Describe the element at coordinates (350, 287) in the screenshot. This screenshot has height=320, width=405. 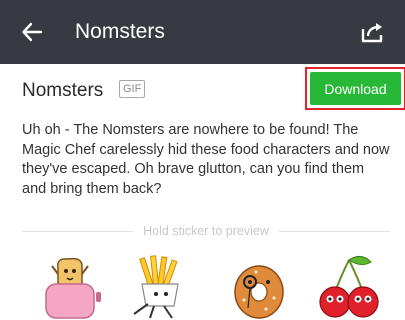
I see `cherries-sticker` at that location.